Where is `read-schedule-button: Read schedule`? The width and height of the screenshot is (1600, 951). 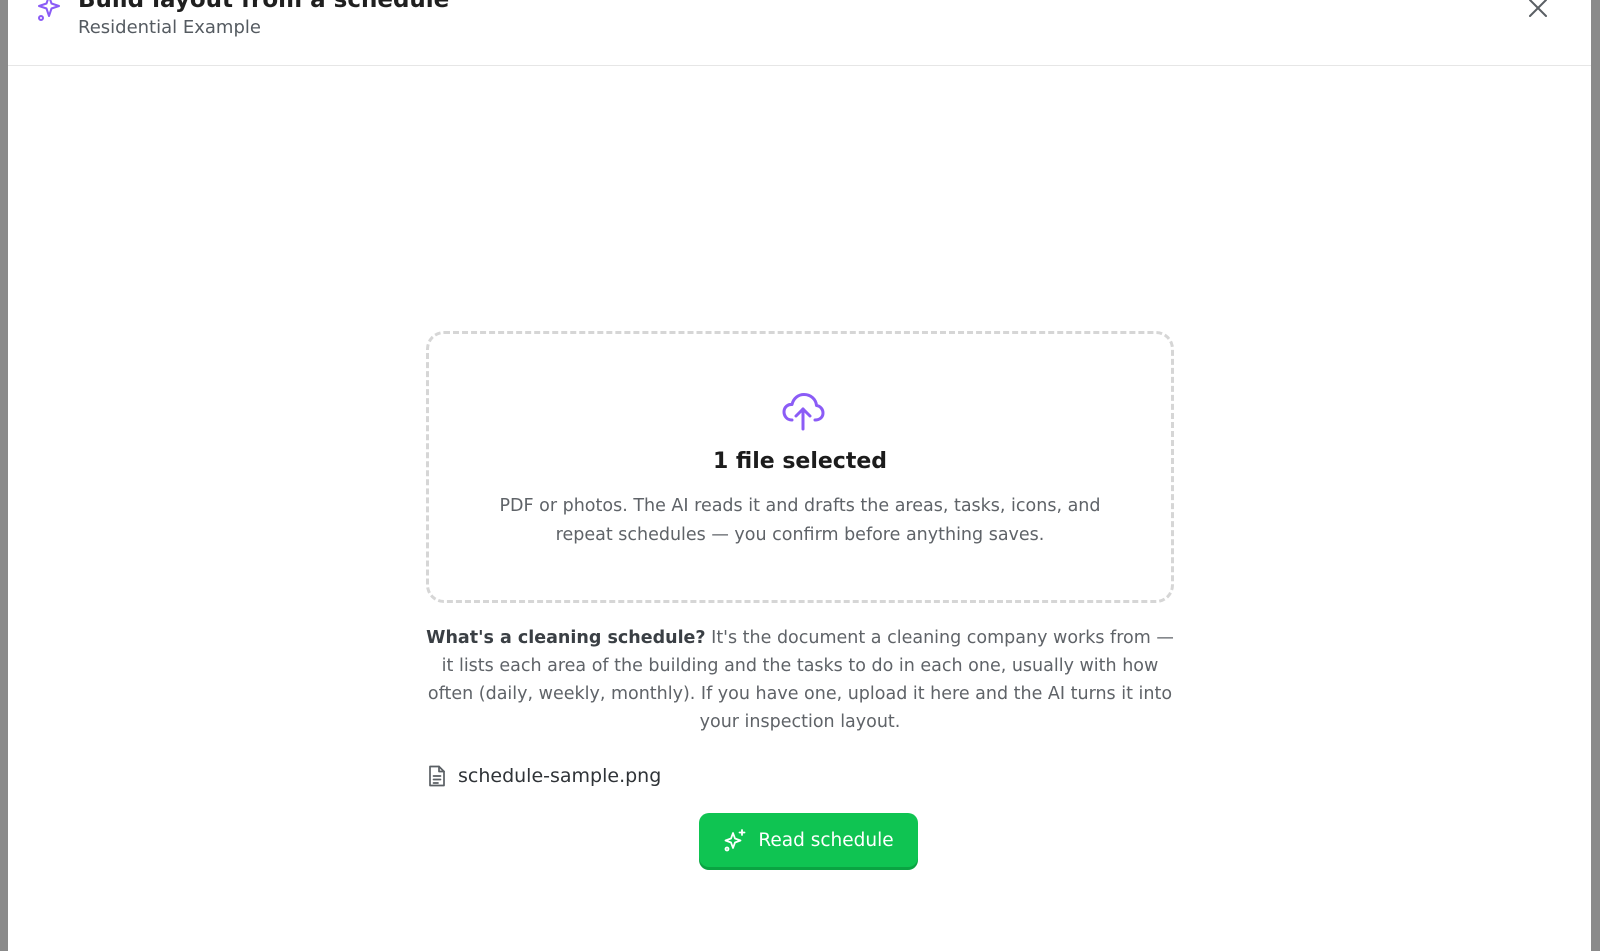
read-schedule-button: Read schedule is located at coordinates (808, 840).